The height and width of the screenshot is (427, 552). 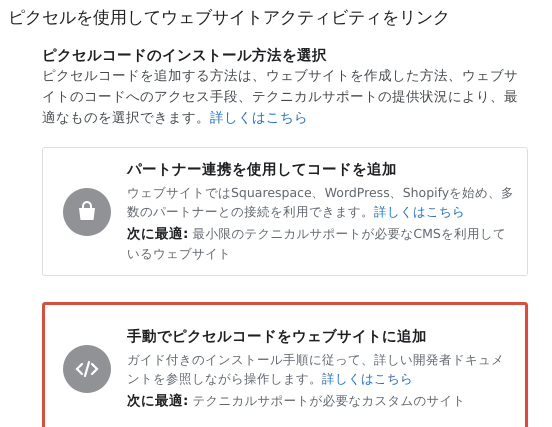 What do you see at coordinates (262, 170) in the screenshot?
I see `option-title: パートナー連携を使用してコードを追加` at bounding box center [262, 170].